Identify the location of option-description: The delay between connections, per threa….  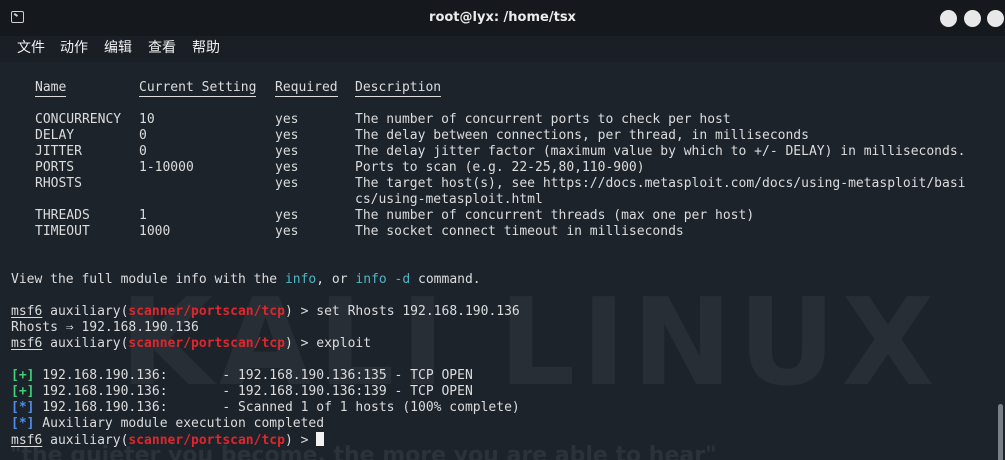
(582, 135).